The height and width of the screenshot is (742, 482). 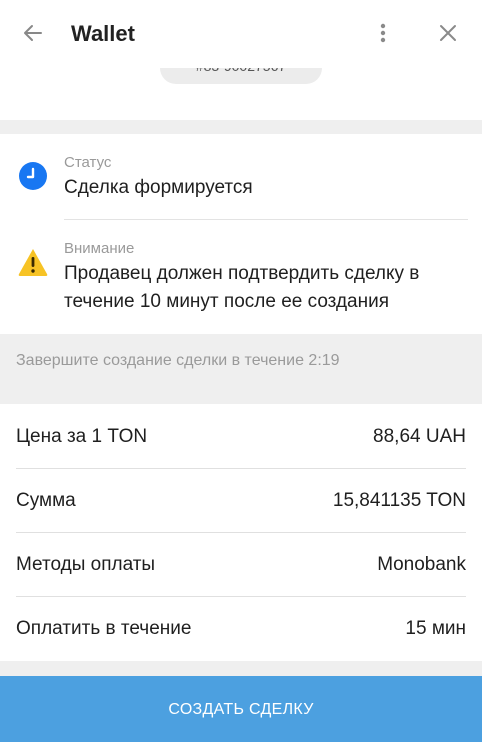 I want to click on more-vertical-icon, so click(x=383, y=33).